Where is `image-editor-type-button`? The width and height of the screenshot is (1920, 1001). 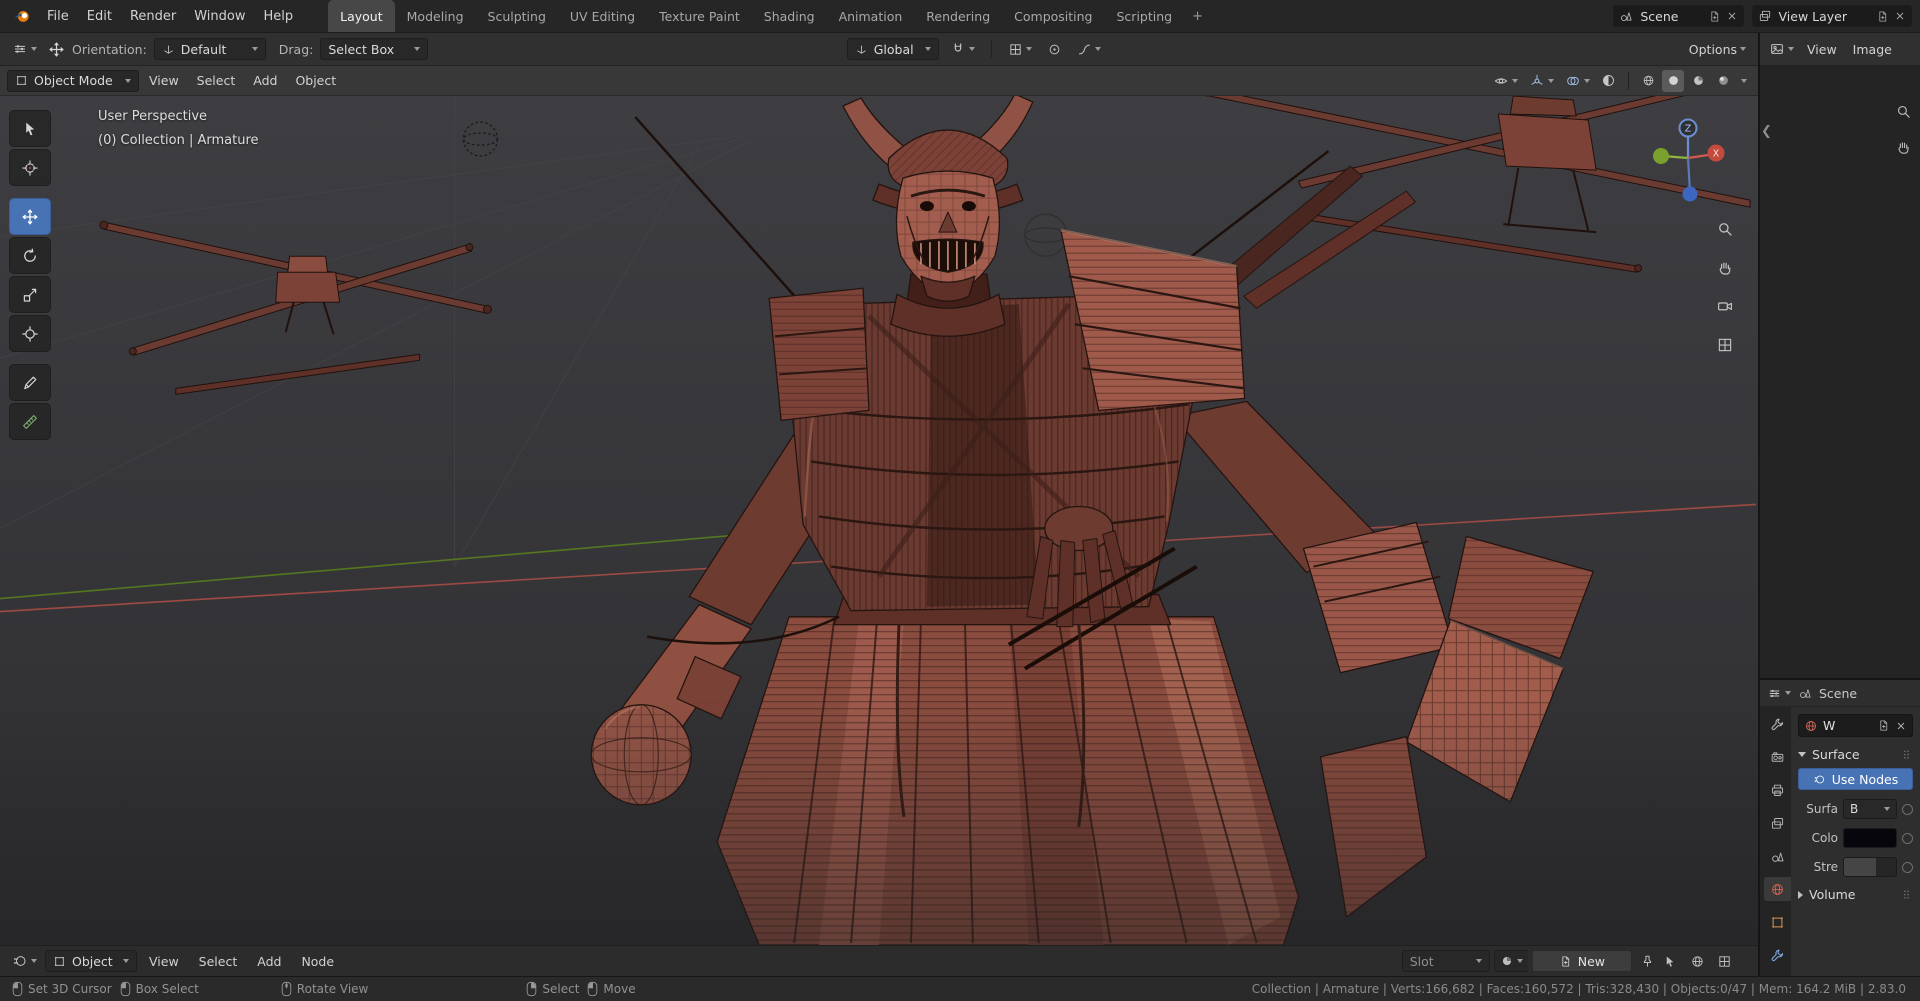
image-editor-type-button is located at coordinates (1781, 49).